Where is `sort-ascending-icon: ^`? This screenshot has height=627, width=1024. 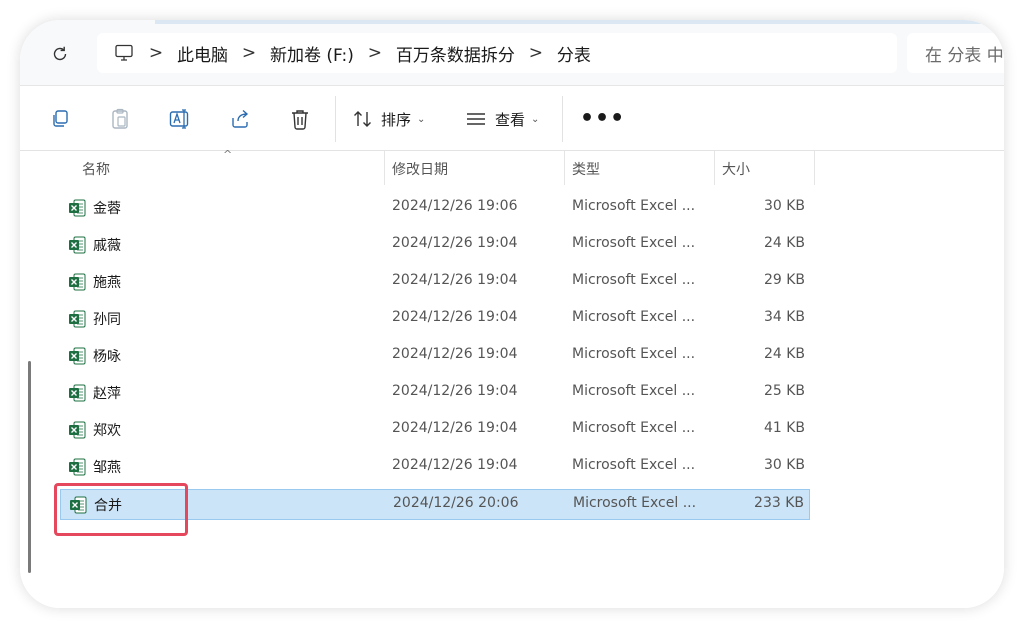 sort-ascending-icon: ^ is located at coordinates (228, 154).